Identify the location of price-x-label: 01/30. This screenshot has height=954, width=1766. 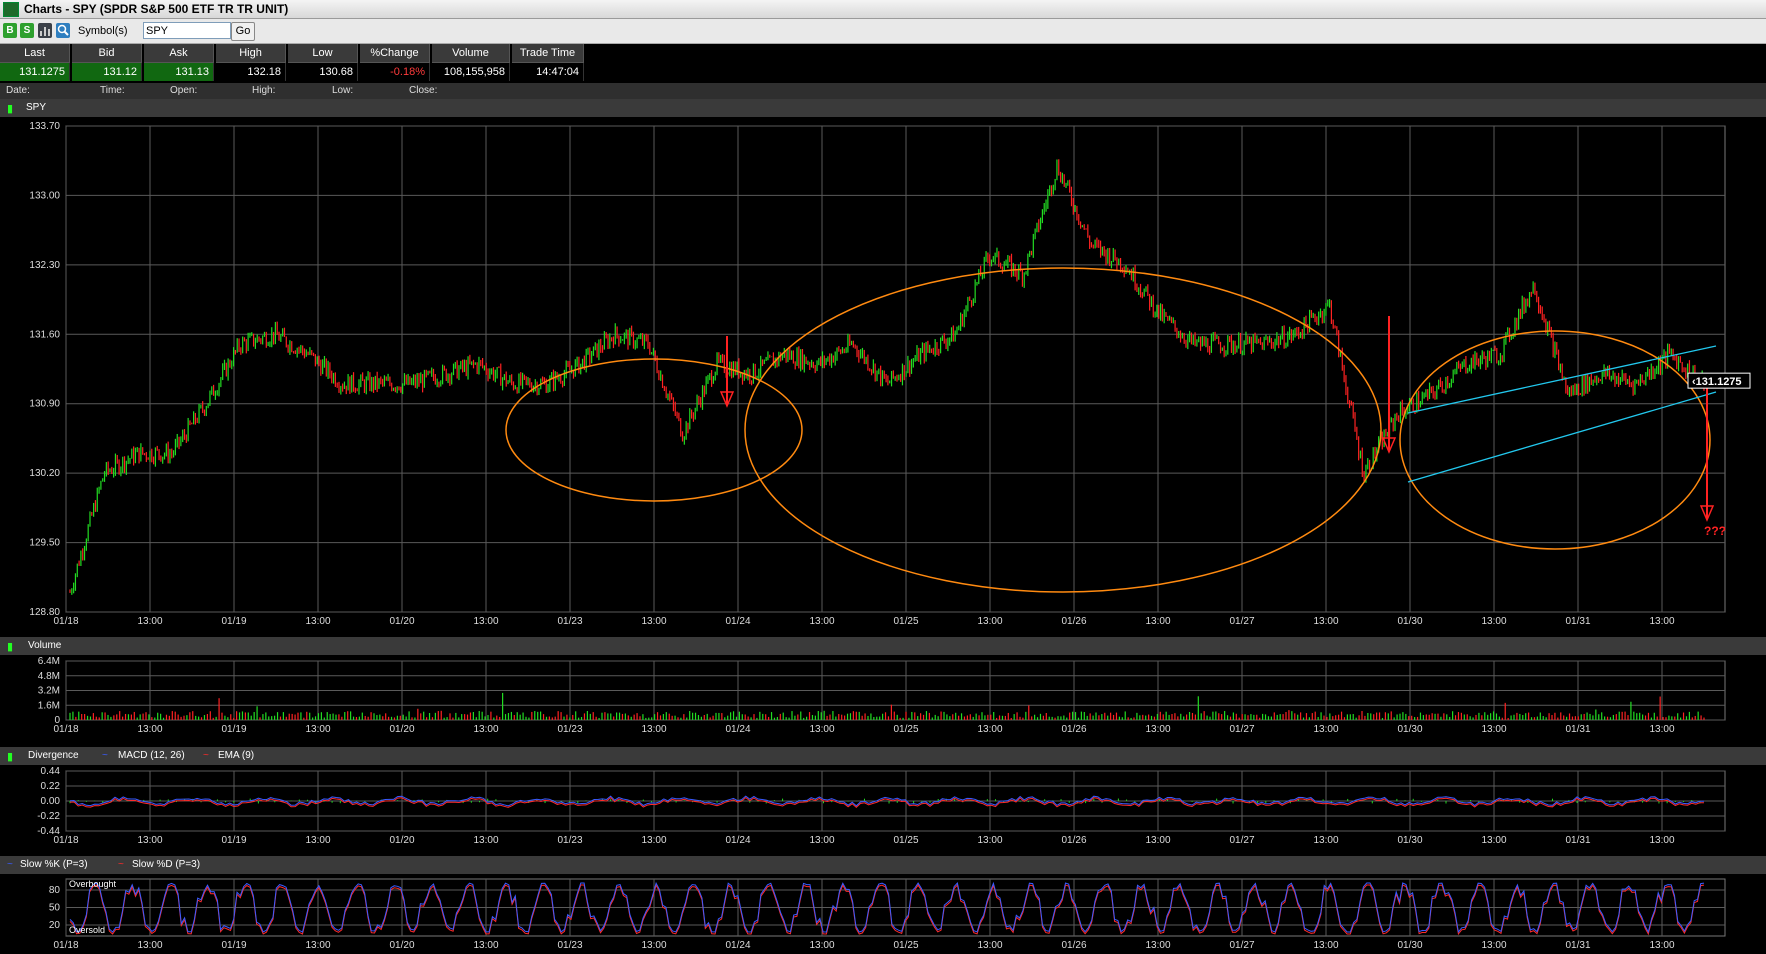
(1409, 621).